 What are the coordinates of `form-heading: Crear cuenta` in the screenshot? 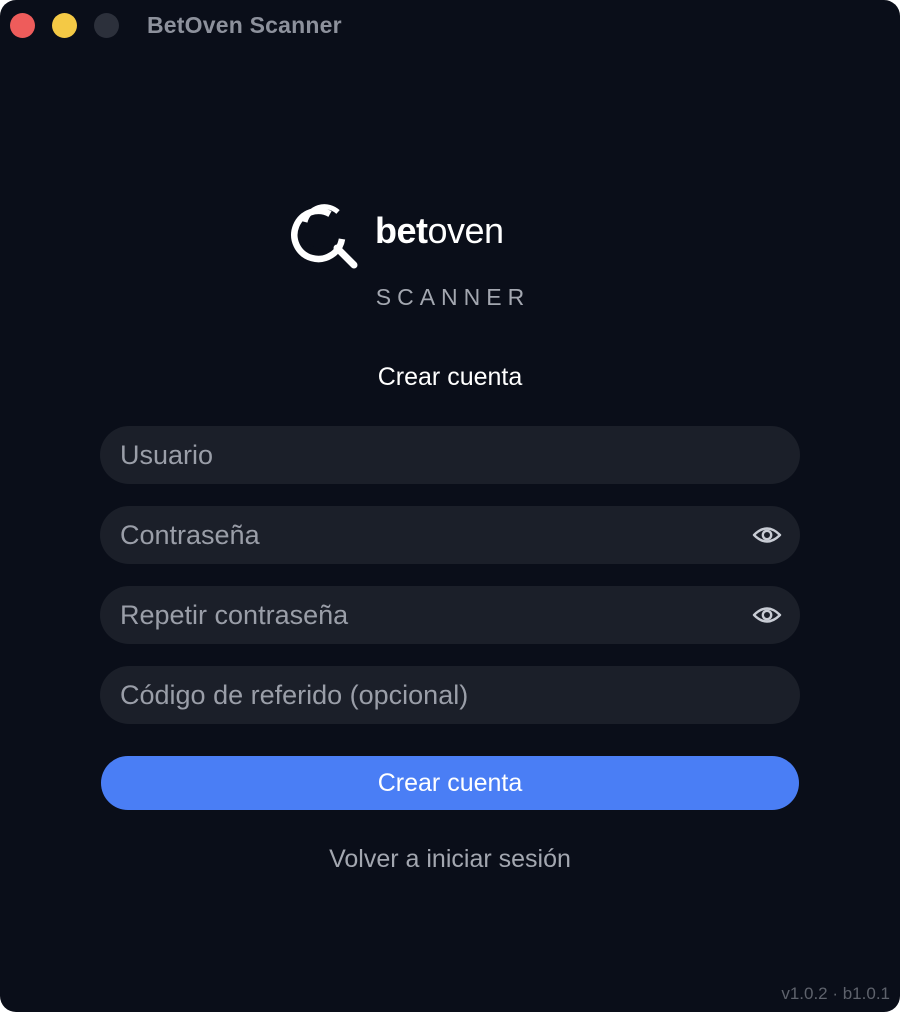 It's located at (450, 377).